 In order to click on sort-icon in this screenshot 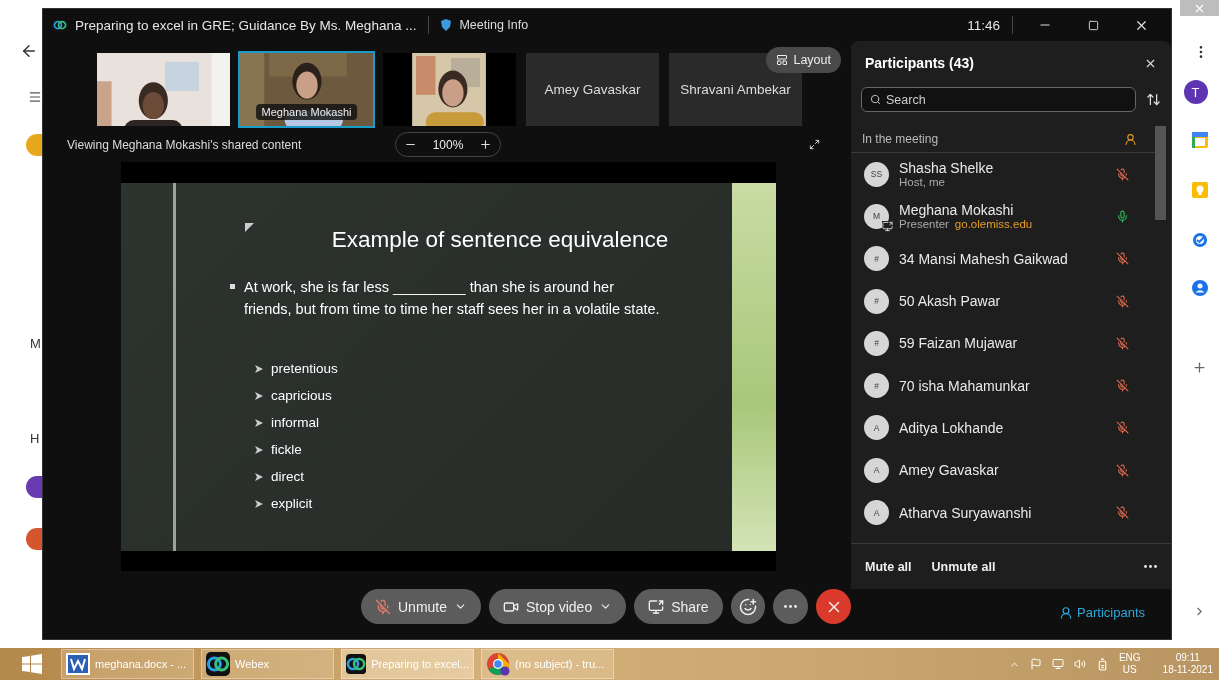, I will do `click(1153, 99)`.